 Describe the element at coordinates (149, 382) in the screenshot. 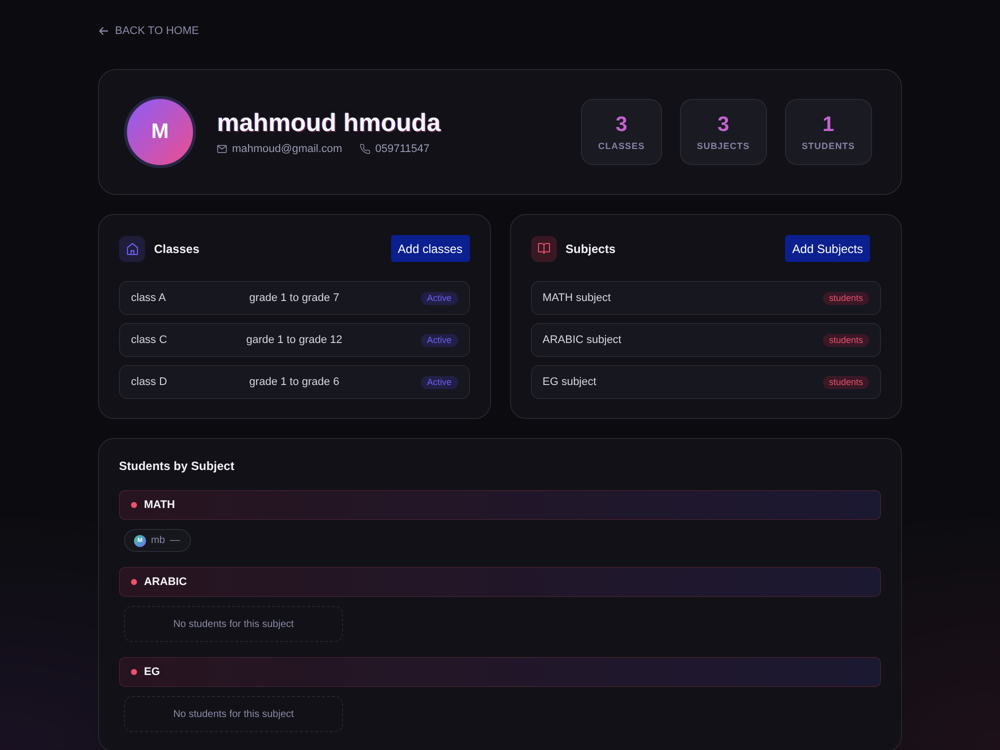

I see `class-name: class D` at that location.